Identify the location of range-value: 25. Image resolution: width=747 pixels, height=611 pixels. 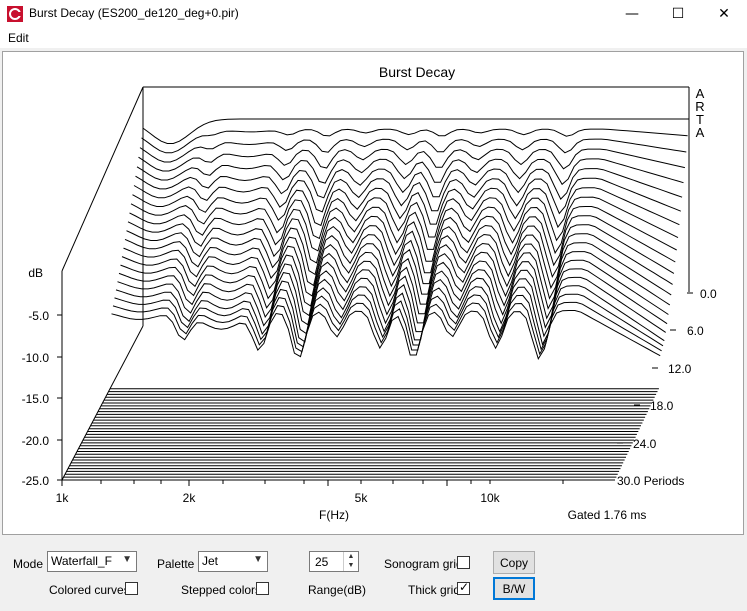
(322, 562).